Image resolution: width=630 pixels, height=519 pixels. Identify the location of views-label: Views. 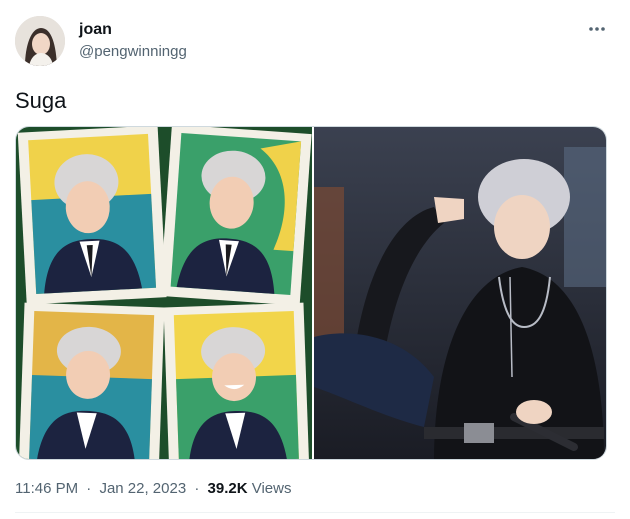
(271, 488).